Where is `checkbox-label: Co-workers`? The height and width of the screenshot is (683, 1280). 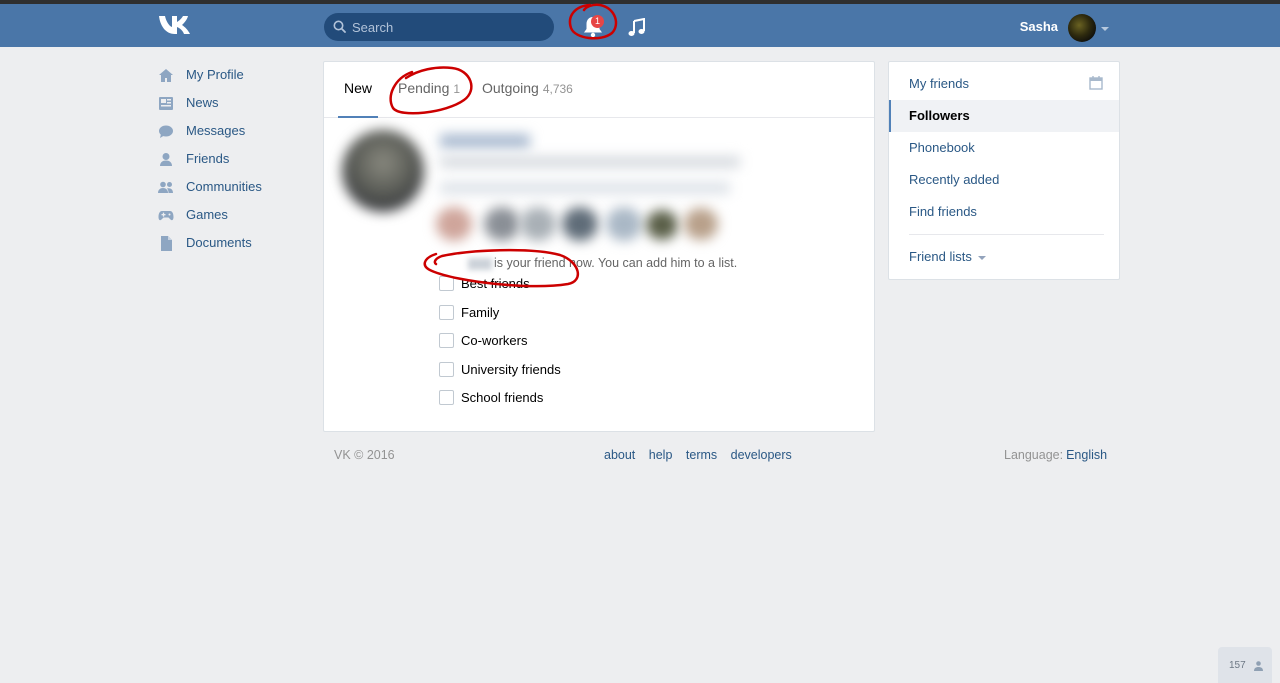 checkbox-label: Co-workers is located at coordinates (494, 340).